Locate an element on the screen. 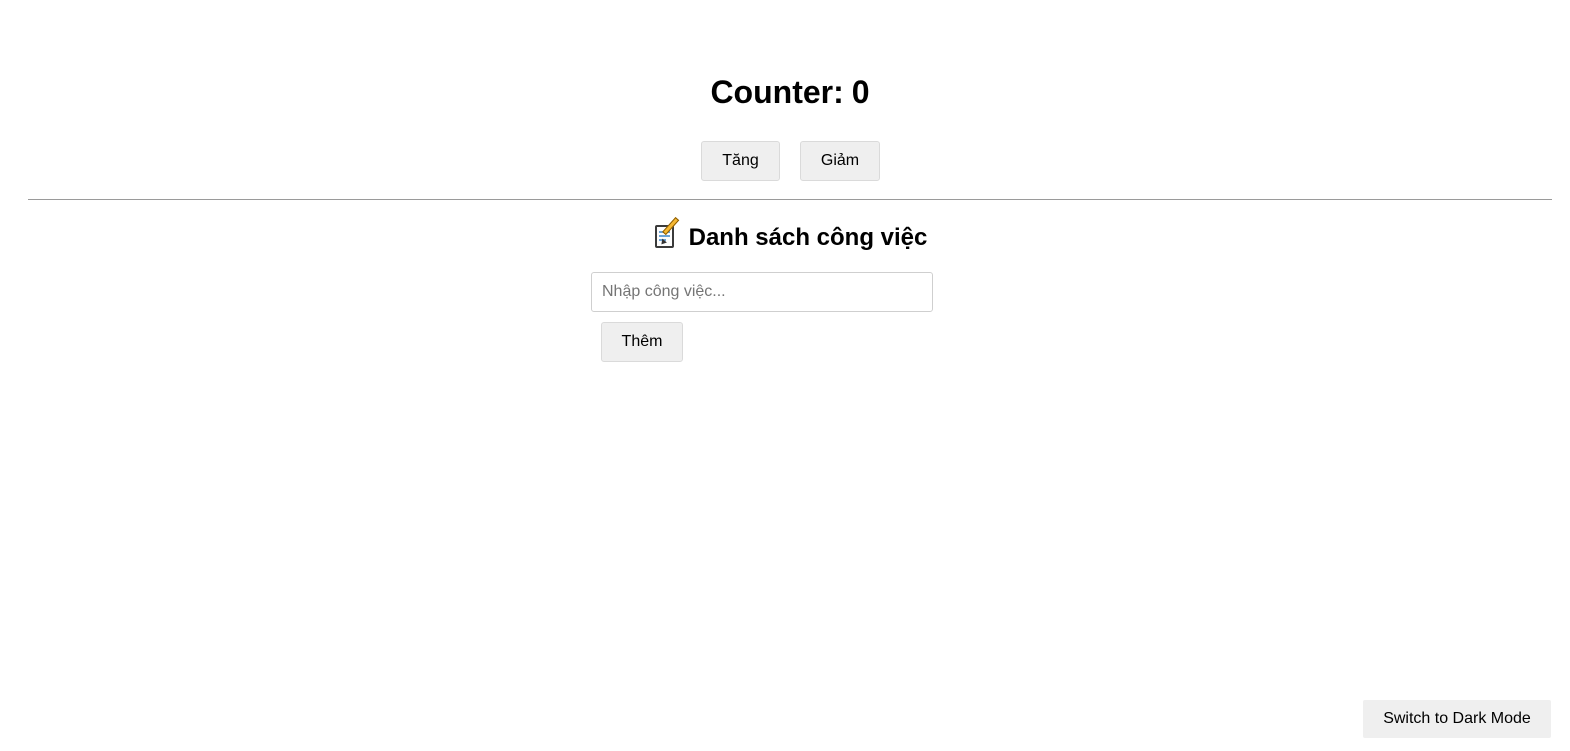 This screenshot has width=1570, height=751. todo-heading: Danh sách công việc is located at coordinates (785, 235).